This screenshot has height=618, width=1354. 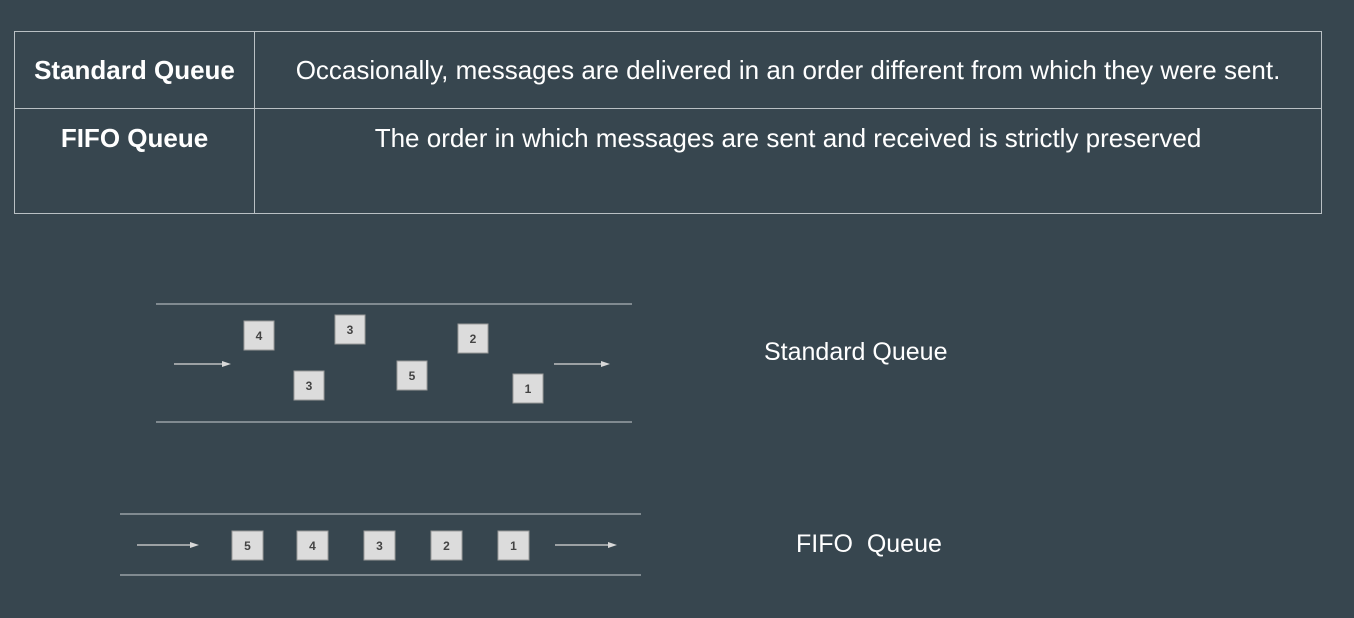 I want to click on fifo-queue-lane: 5 4 3 2 1, so click(x=380, y=544).